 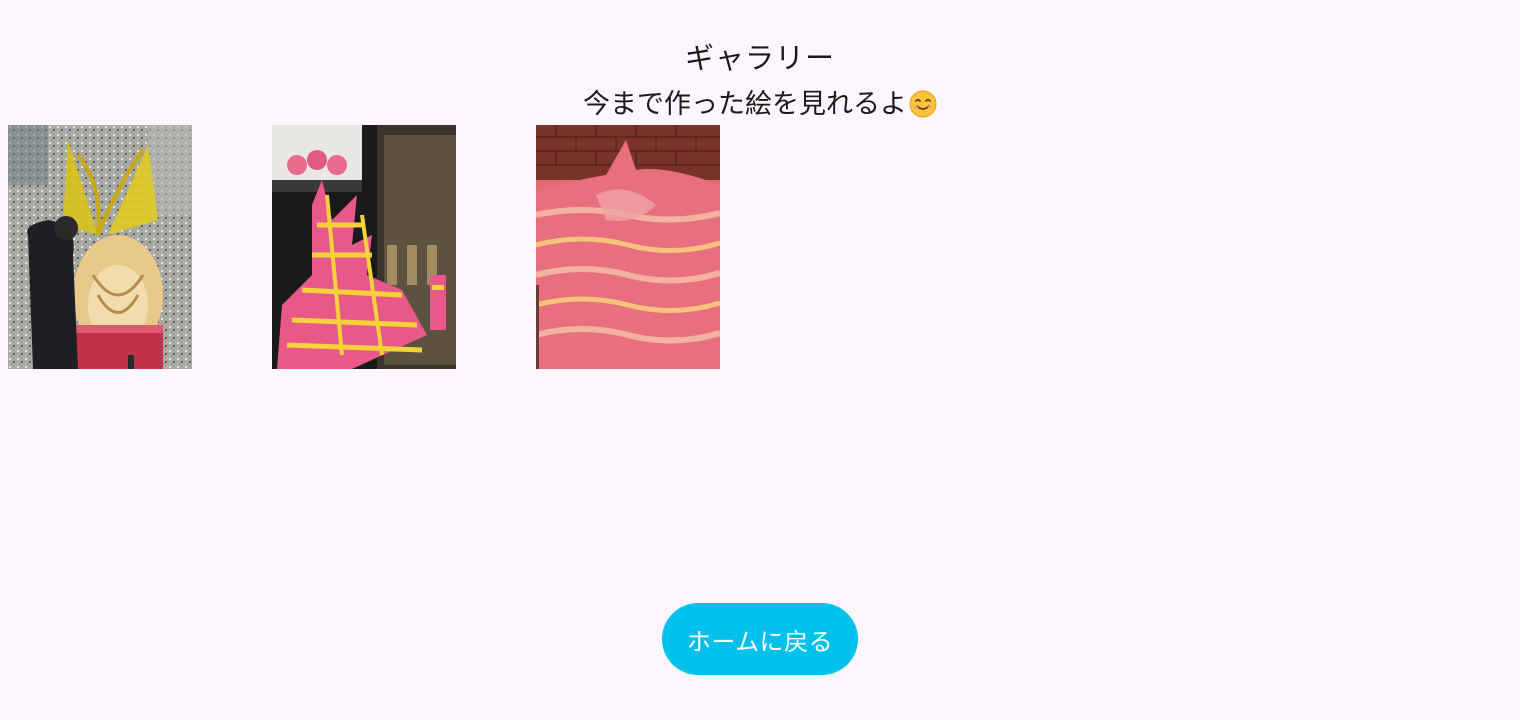 I want to click on phoenix-artwork-thumbnail-icon, so click(x=100, y=247).